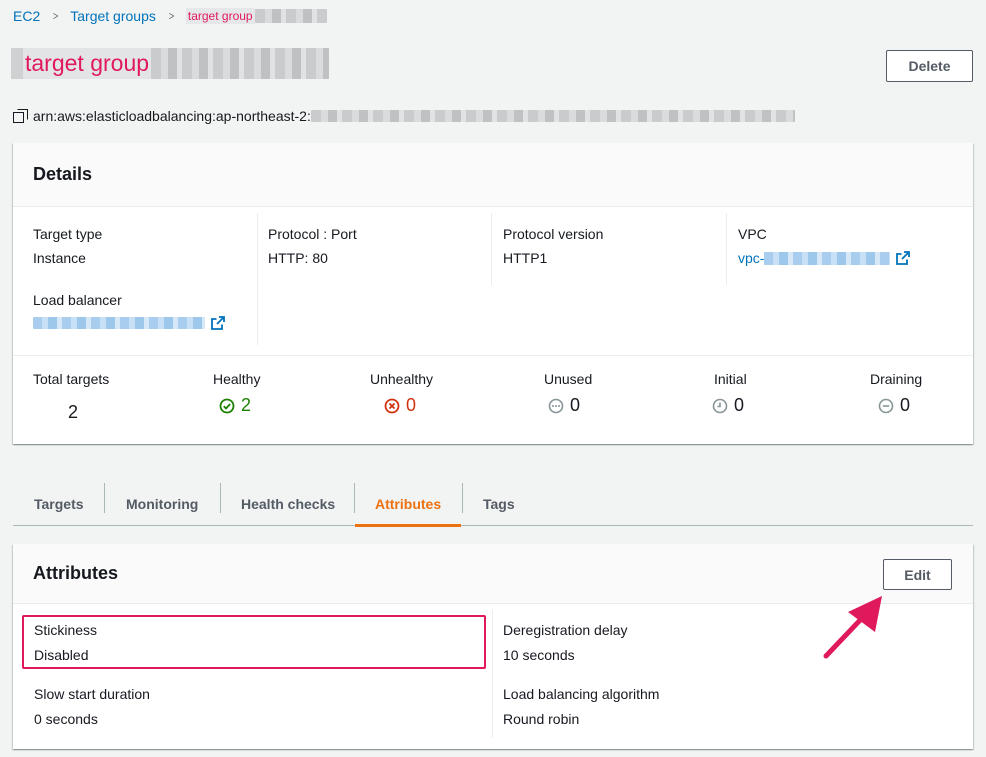 The image size is (986, 757). What do you see at coordinates (568, 379) in the screenshot?
I see `unused-label: Unused` at bounding box center [568, 379].